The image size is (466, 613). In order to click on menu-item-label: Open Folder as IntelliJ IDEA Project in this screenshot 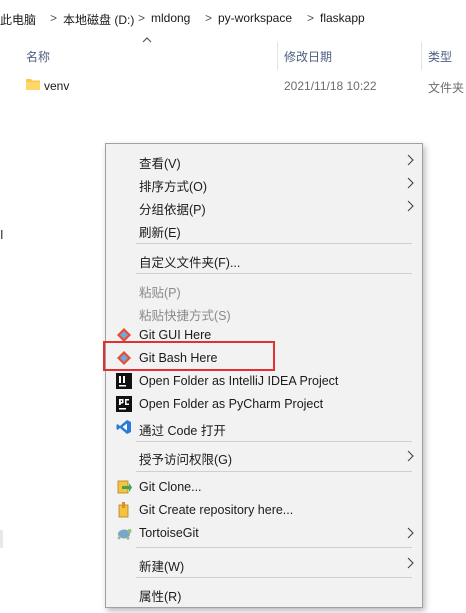, I will do `click(239, 381)`.